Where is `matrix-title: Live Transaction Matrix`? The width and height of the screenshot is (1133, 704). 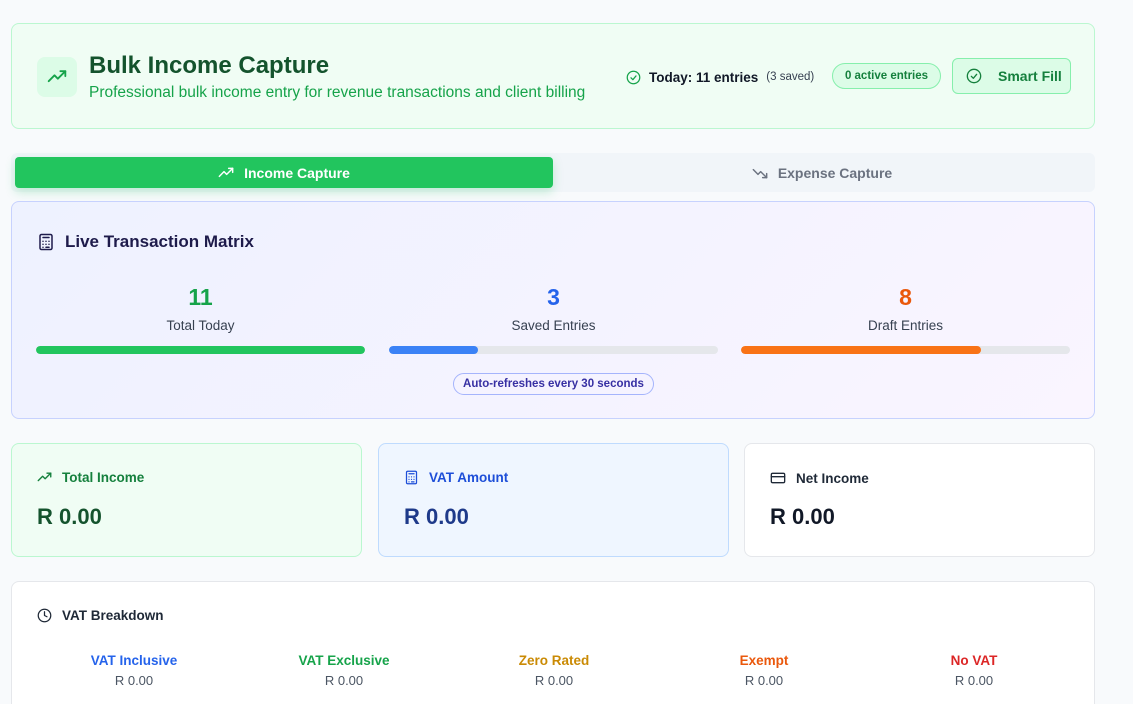 matrix-title: Live Transaction Matrix is located at coordinates (145, 242).